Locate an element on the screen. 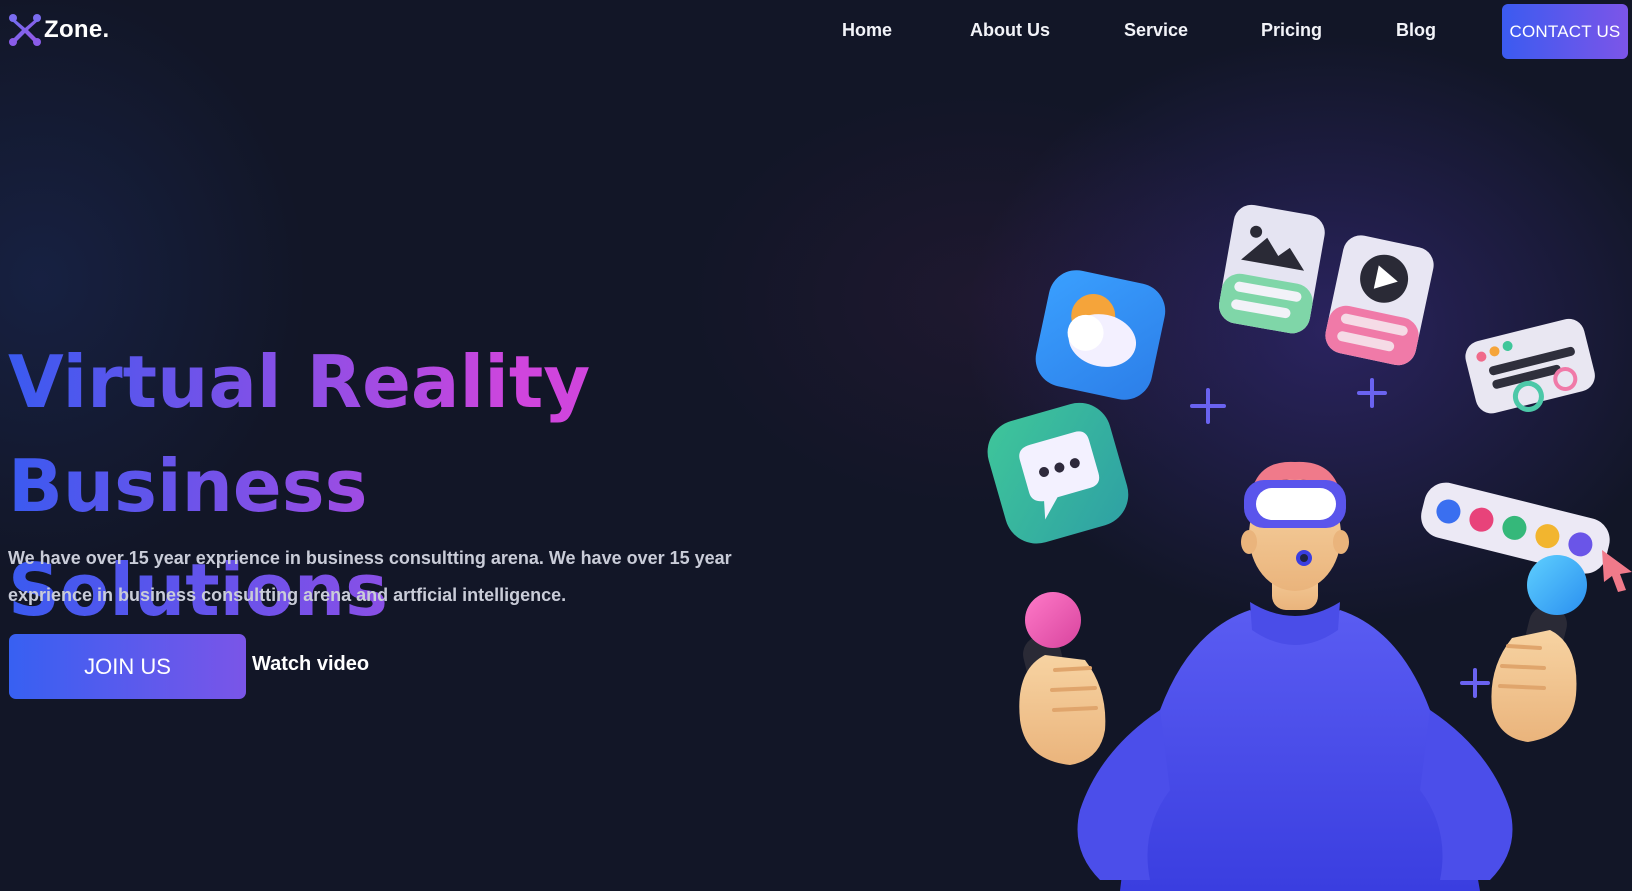 Image resolution: width=1632 pixels, height=891 pixels. brand-name: Zone. is located at coordinates (77, 29).